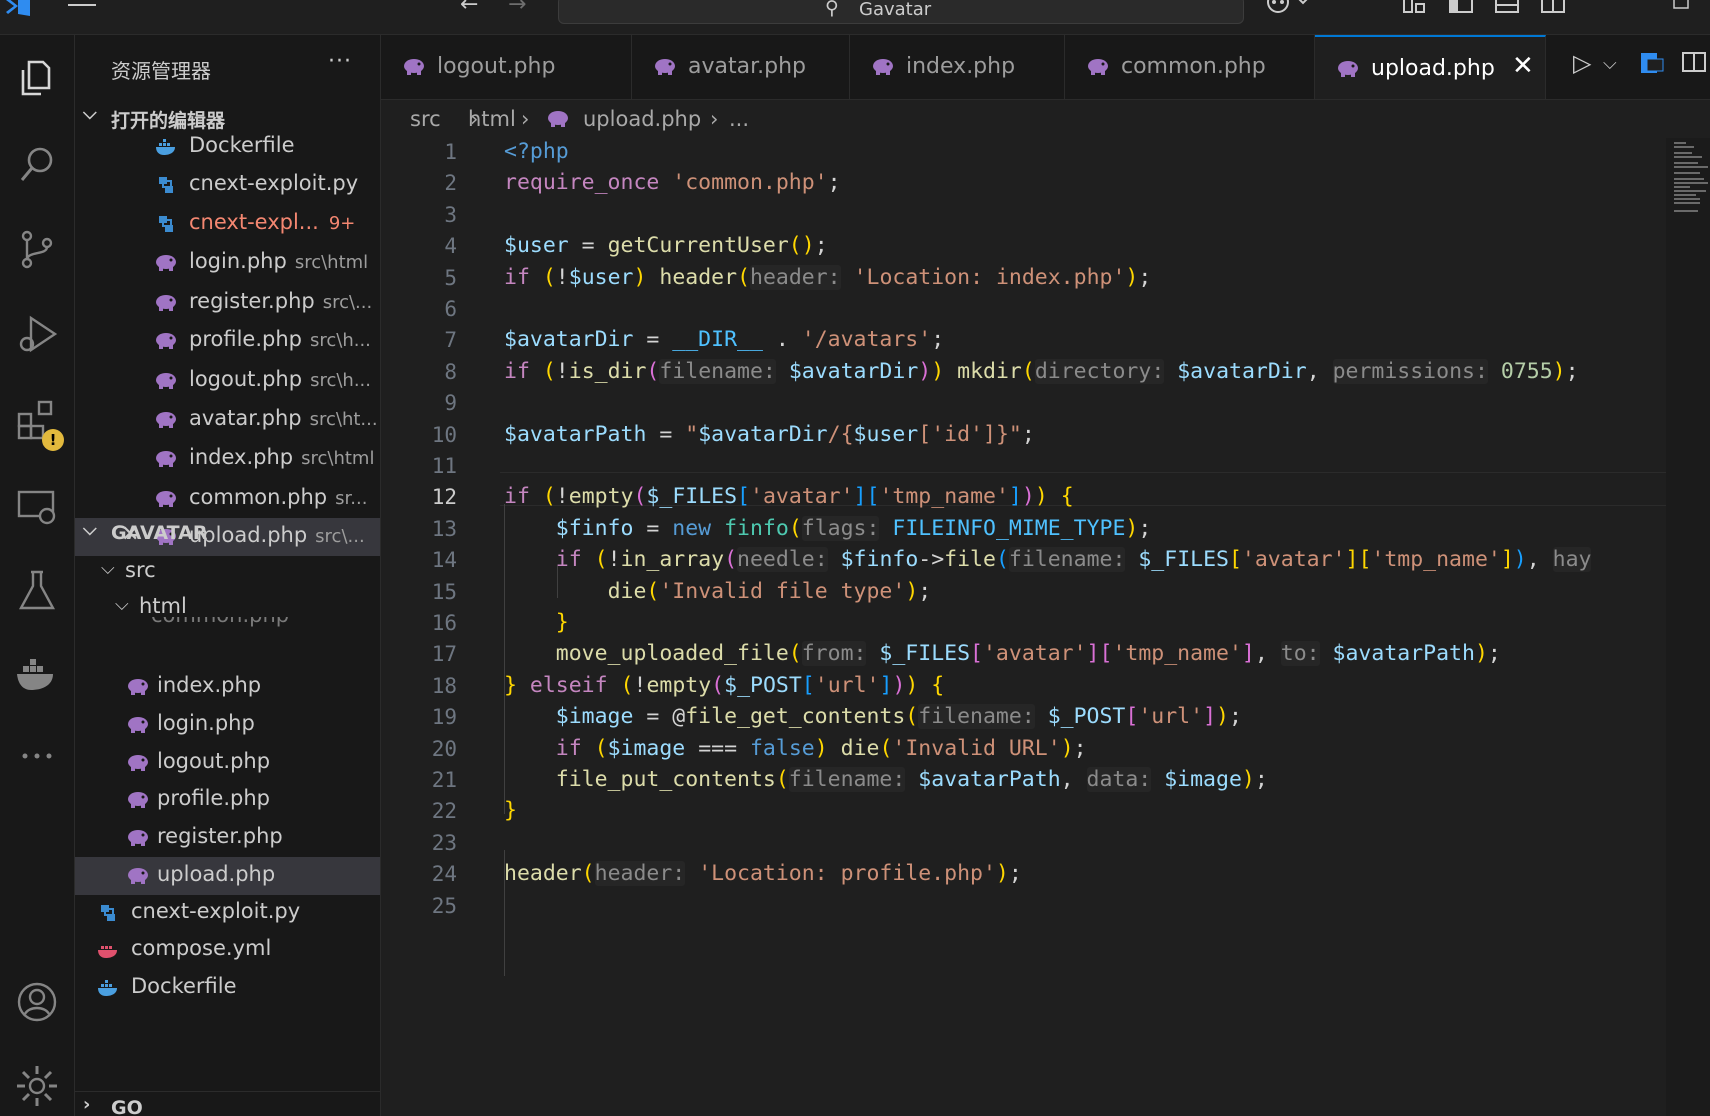 The height and width of the screenshot is (1116, 1710). What do you see at coordinates (536, 151) in the screenshot?
I see `code-line: <?php` at bounding box center [536, 151].